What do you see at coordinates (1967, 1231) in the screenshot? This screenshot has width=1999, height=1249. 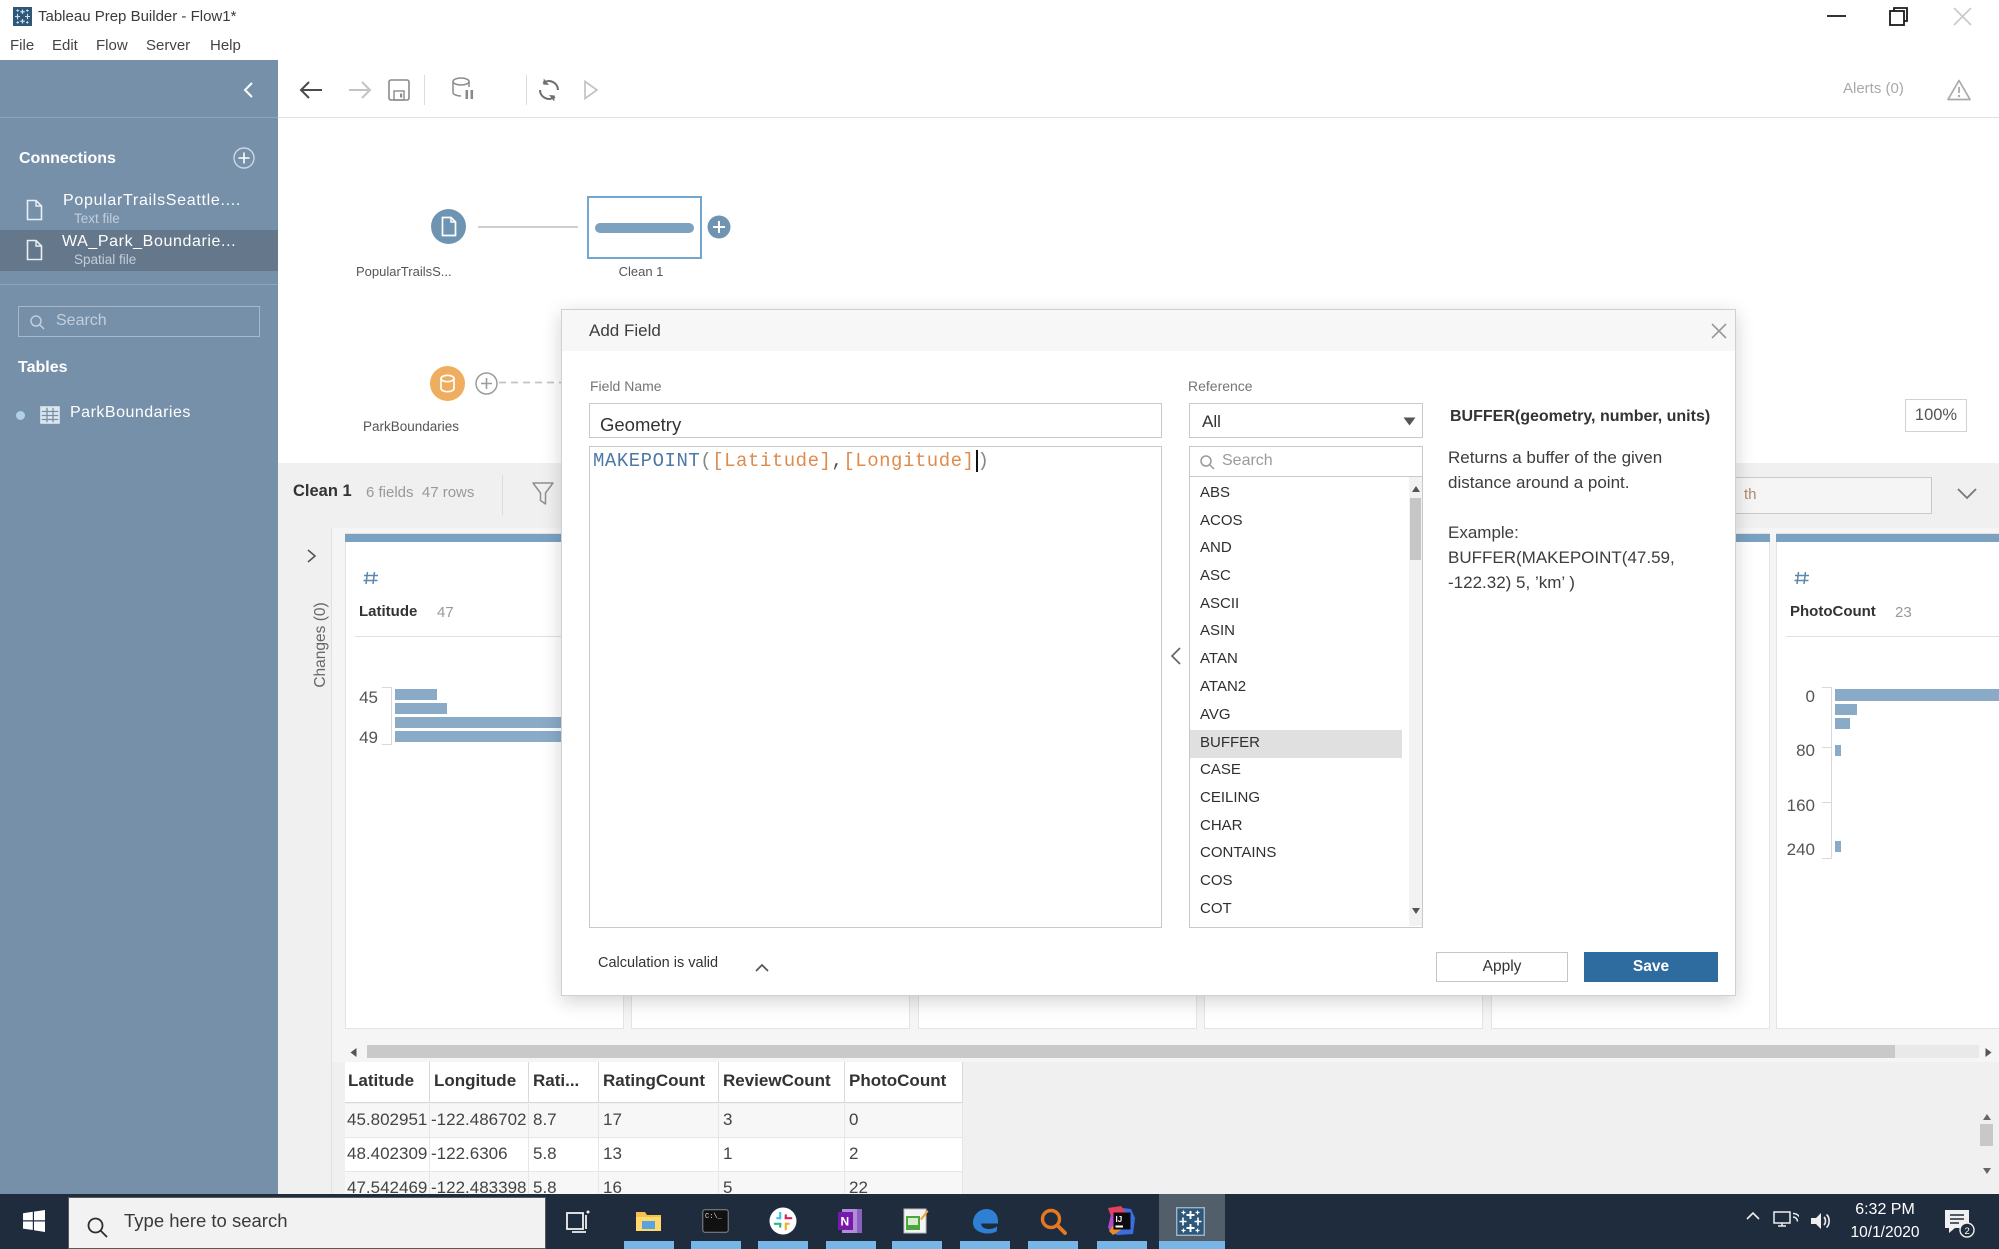 I see `svg-text: 2` at bounding box center [1967, 1231].